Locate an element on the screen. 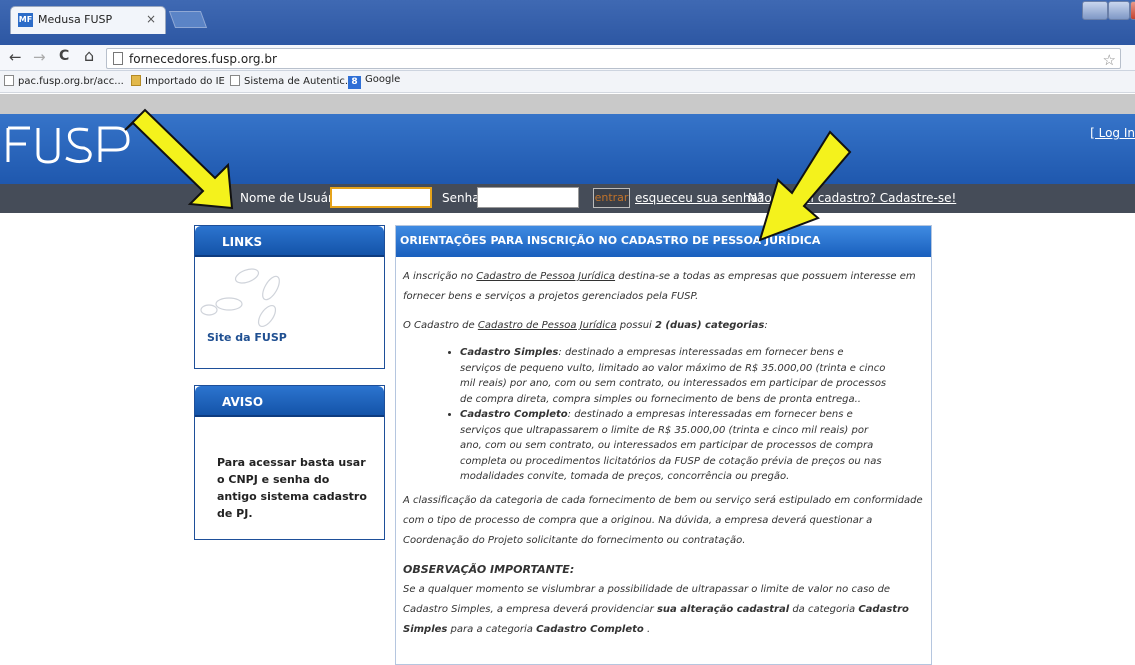 The width and height of the screenshot is (1135, 665). tab-title: Medusa FUSP is located at coordinates (75, 19).